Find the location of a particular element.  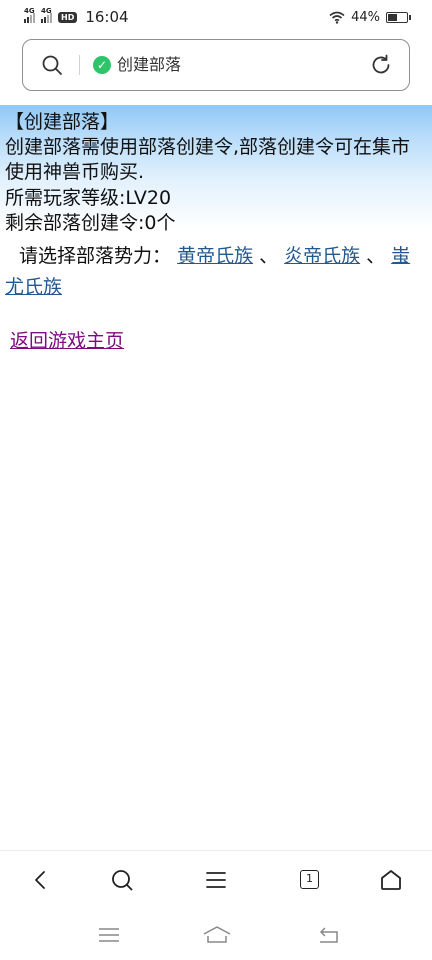

faction-link-huangdi: 黄帝氏族 is located at coordinates (215, 256).